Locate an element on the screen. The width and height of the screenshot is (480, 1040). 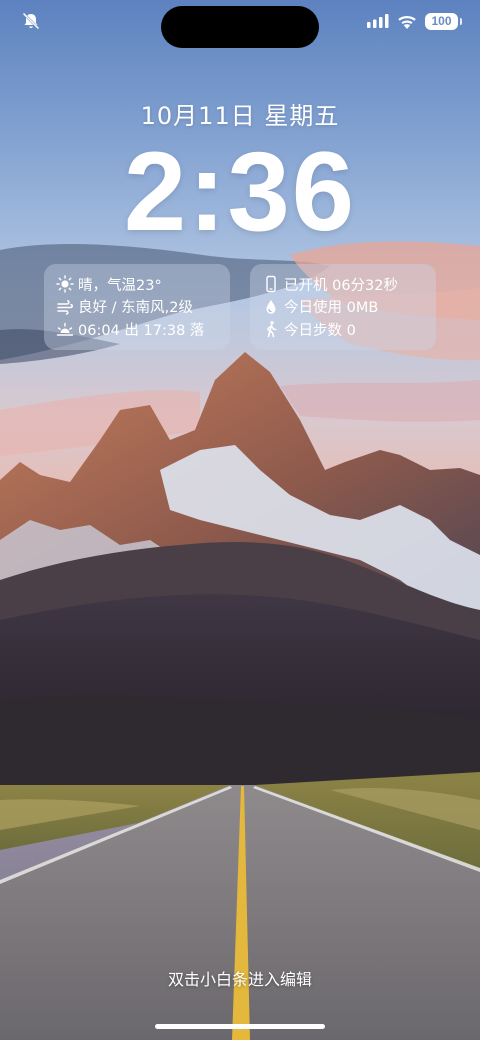
lock-time: 2:36 is located at coordinates (240, 192).